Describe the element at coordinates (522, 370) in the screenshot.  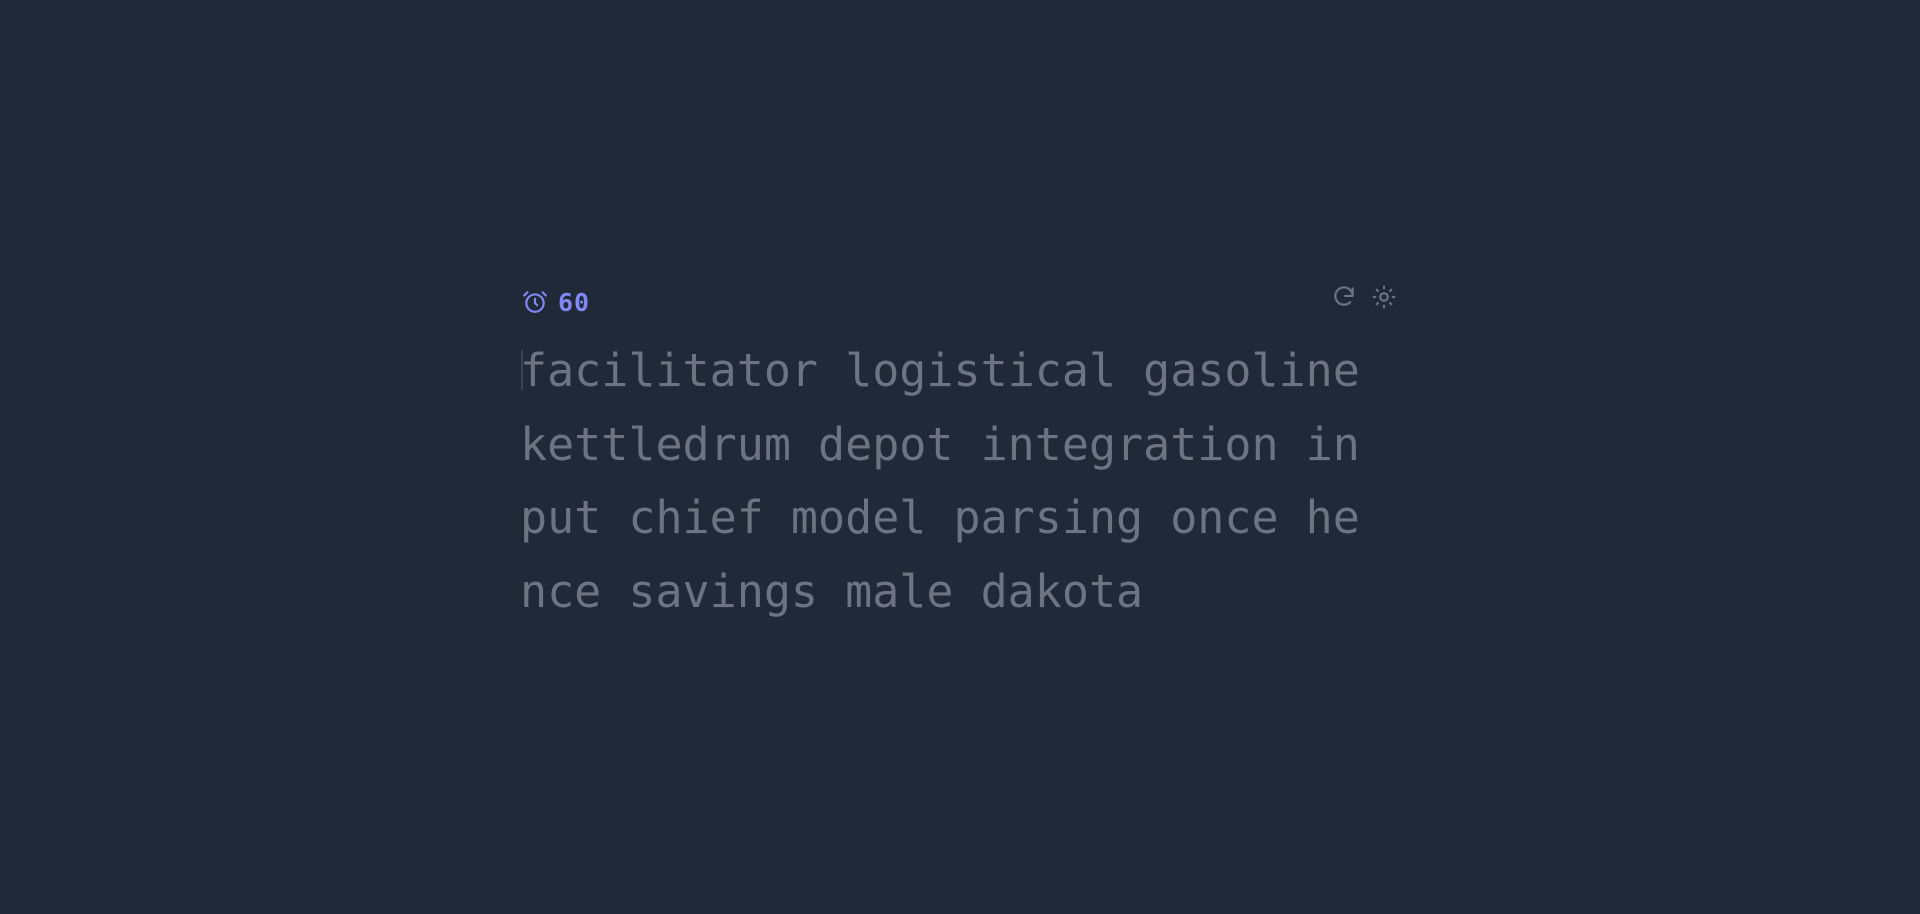
I see `typing-caret` at that location.